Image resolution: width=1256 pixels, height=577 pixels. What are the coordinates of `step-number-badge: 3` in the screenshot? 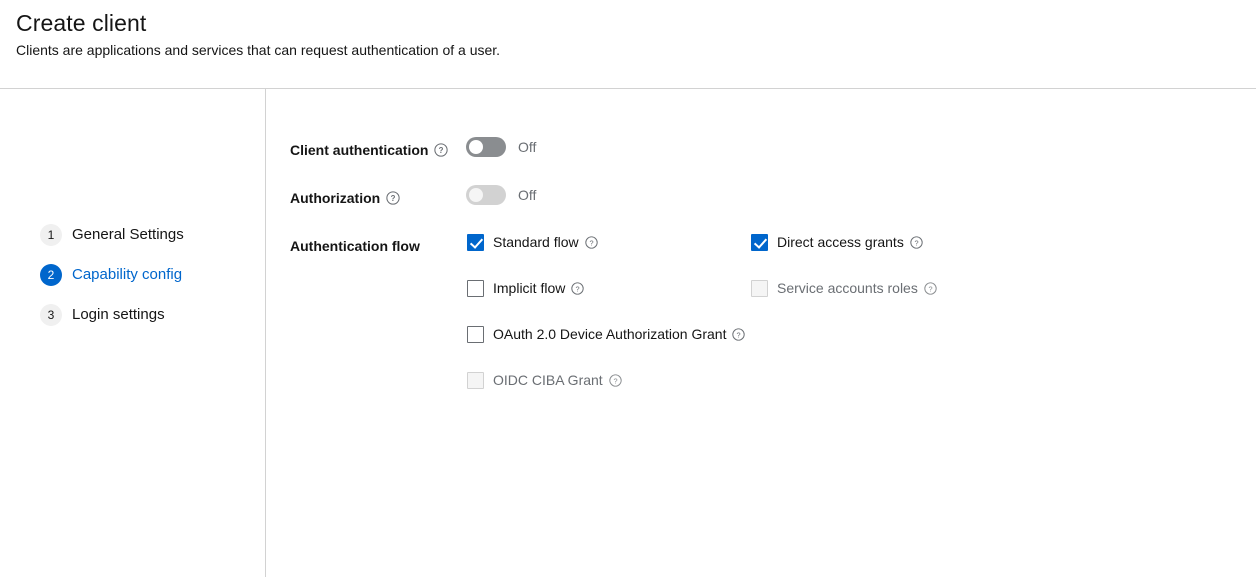 It's located at (51, 315).